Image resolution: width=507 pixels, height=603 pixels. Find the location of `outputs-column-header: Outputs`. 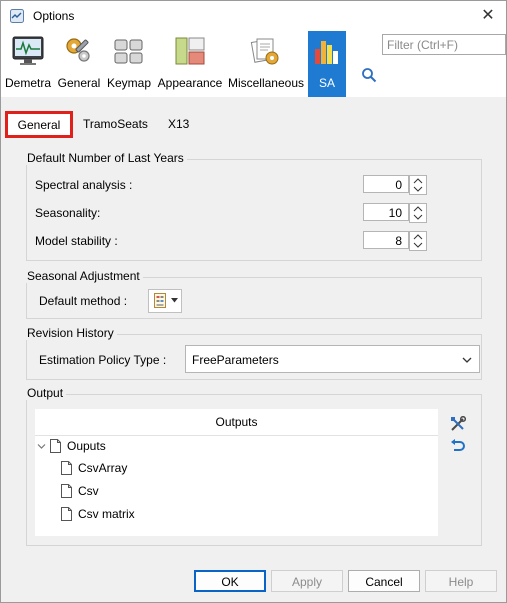

outputs-column-header: Outputs is located at coordinates (236, 422).